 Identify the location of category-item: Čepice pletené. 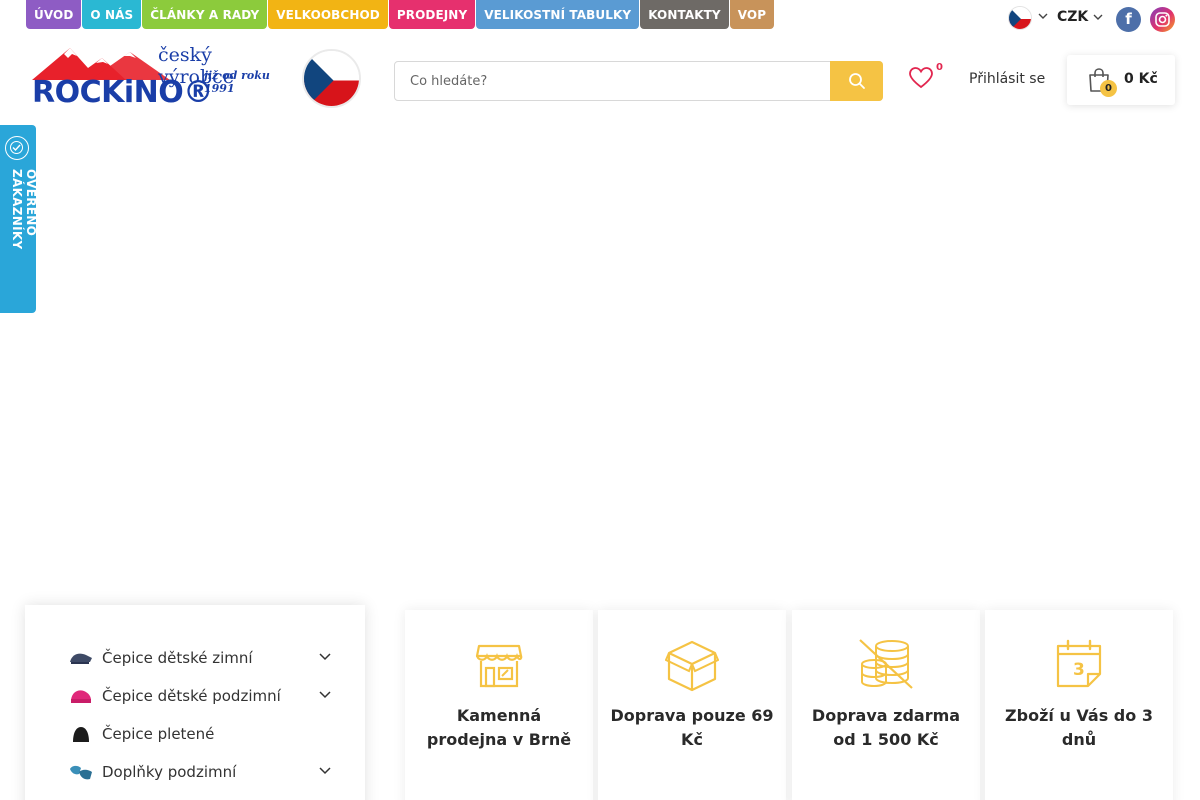
(199, 734).